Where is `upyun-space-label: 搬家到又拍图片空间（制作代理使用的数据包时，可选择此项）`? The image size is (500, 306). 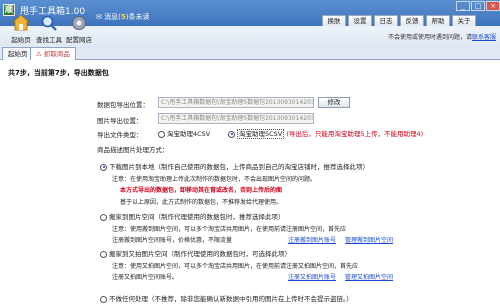
upyun-space-label: 搬家到又拍图片空间（制作代理使用的数据包时，可选择此项） is located at coordinates (200, 254).